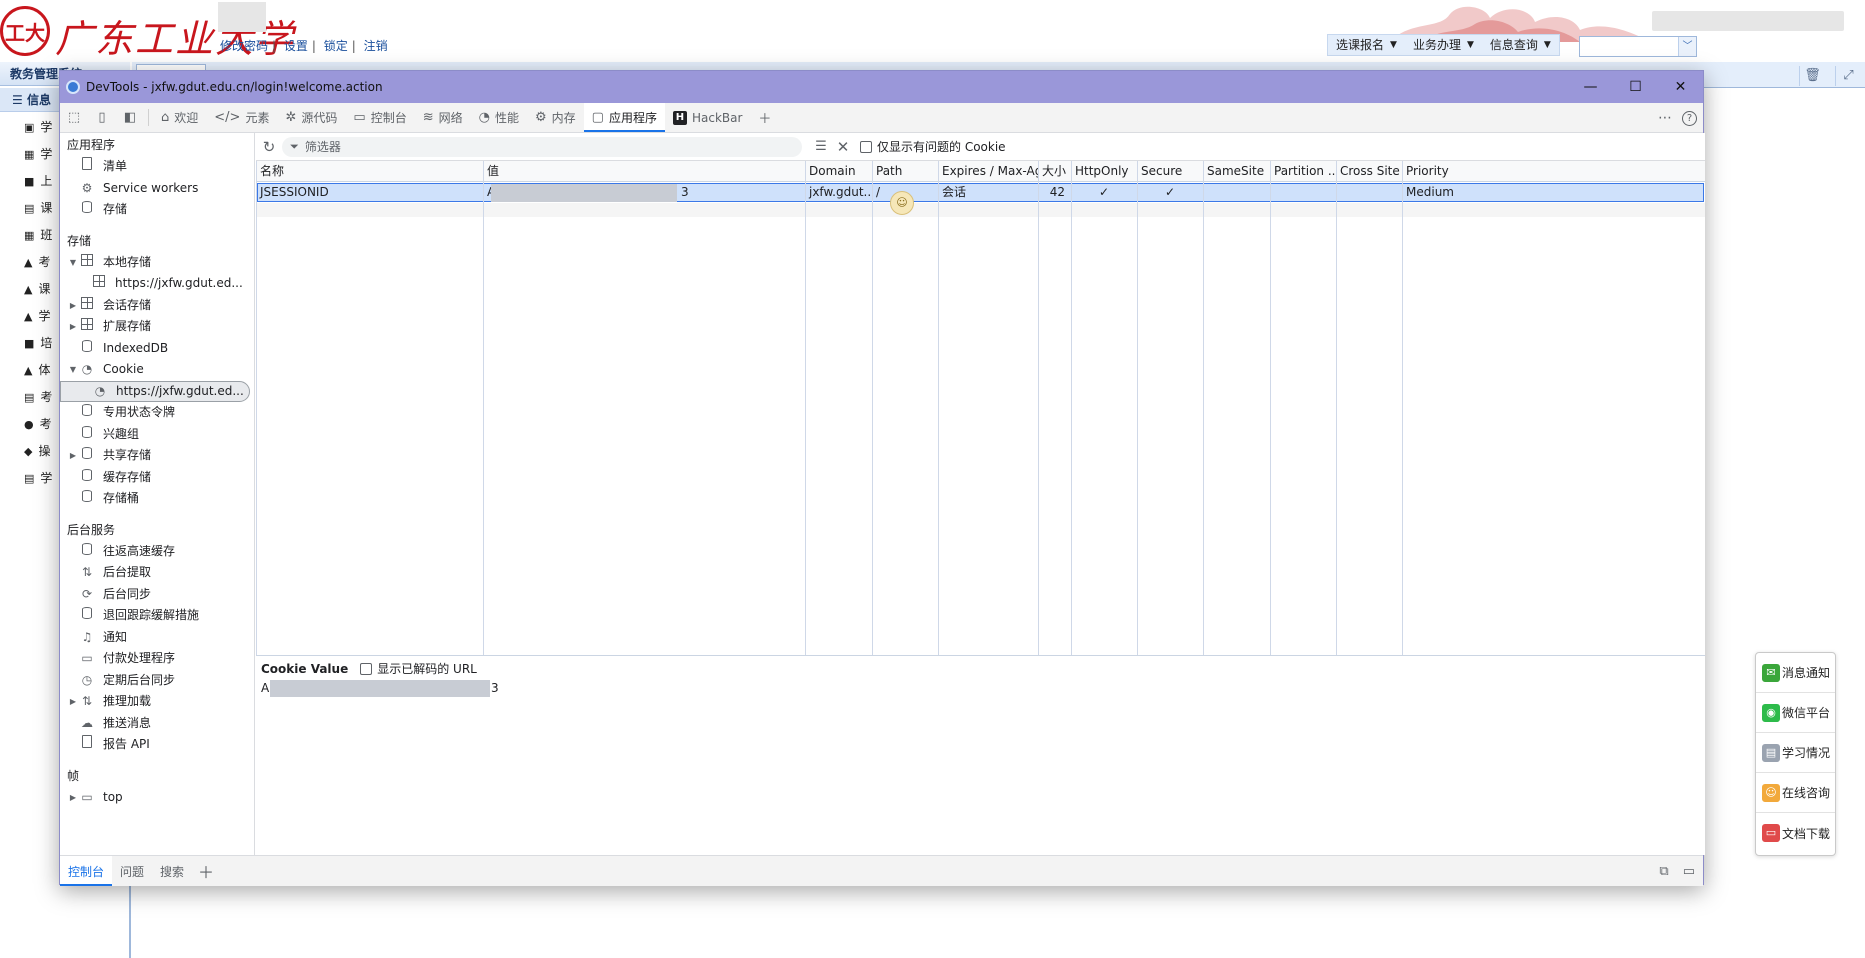  Describe the element at coordinates (499, 117) in the screenshot. I see `tab-performance: ◔ 性能` at that location.